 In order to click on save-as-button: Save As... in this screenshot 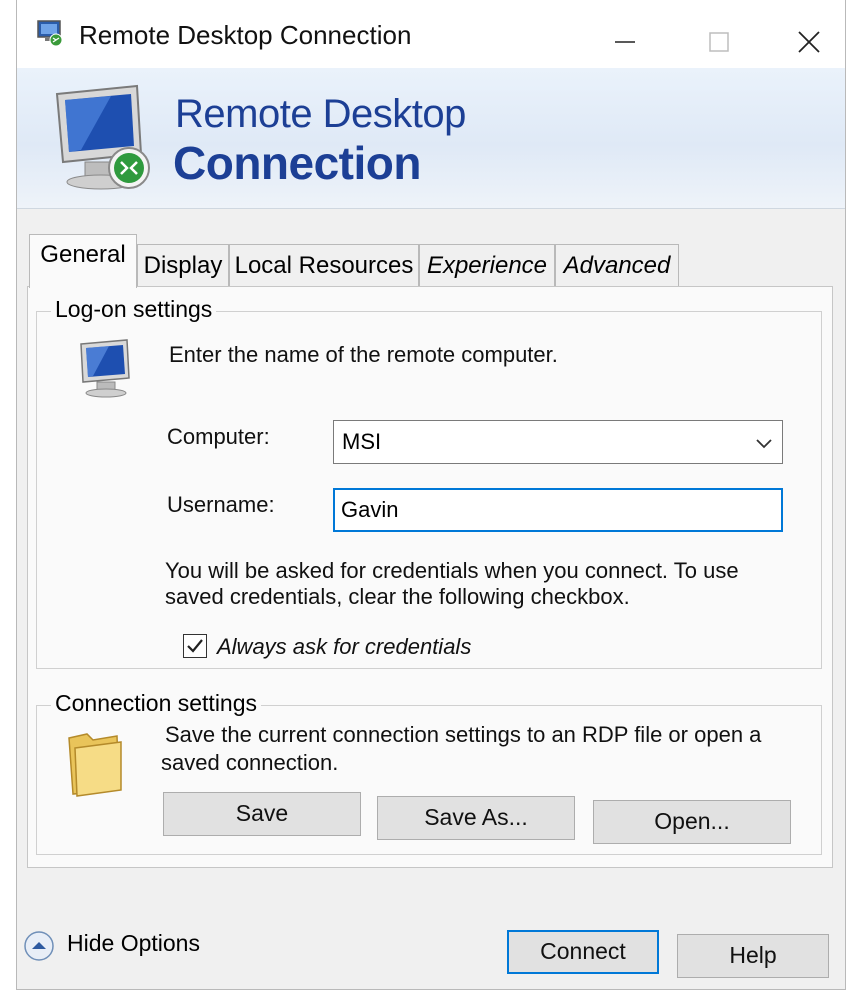, I will do `click(476, 818)`.